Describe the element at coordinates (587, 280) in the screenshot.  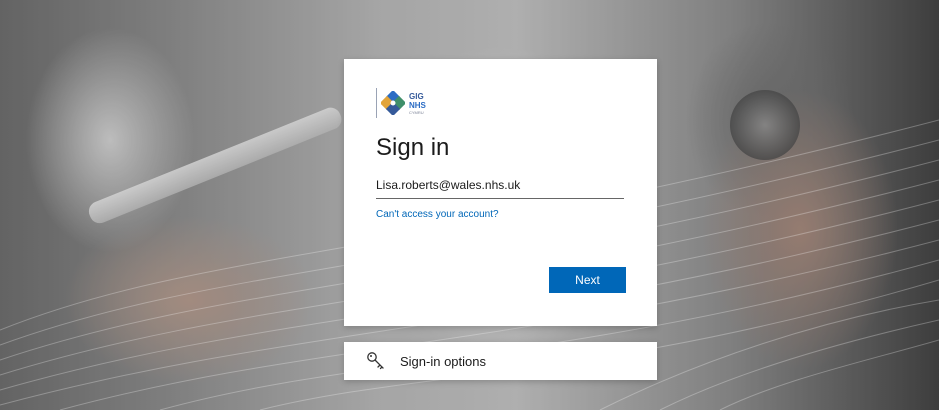
I see `next-button: Next` at that location.